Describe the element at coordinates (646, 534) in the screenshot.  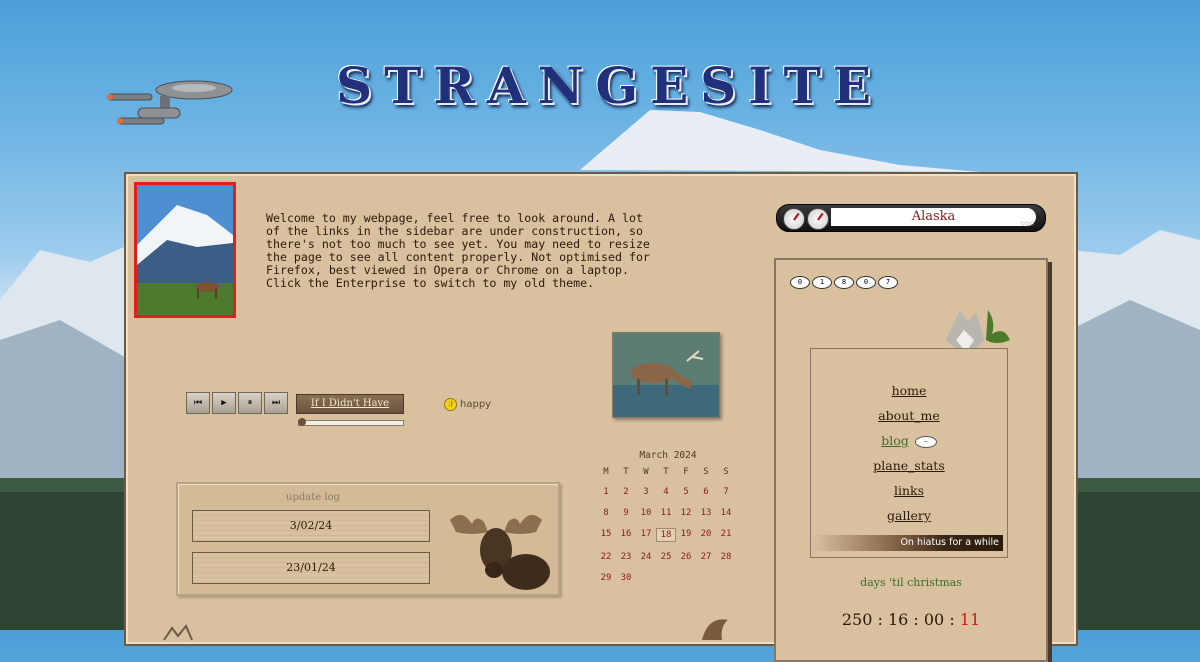
I see `calendar-day: 17` at that location.